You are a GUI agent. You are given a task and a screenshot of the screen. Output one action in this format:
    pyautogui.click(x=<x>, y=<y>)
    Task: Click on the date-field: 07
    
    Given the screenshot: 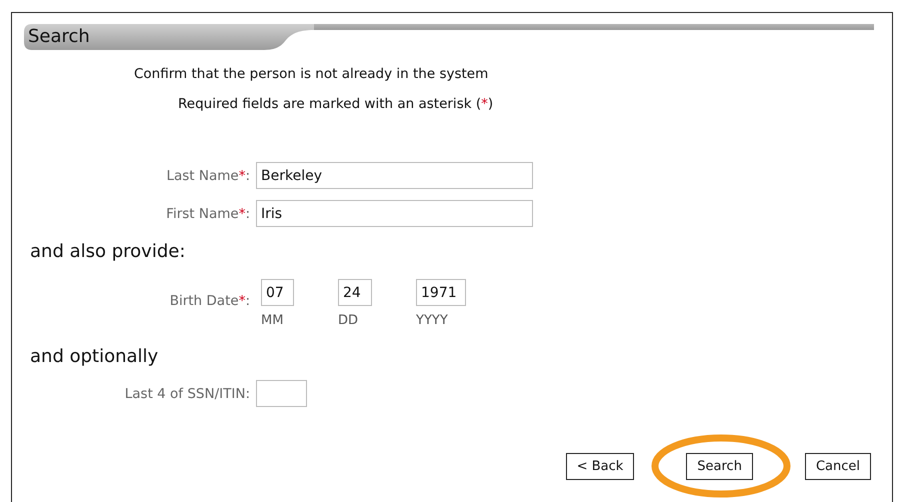 What is the action you would take?
    pyautogui.click(x=277, y=292)
    